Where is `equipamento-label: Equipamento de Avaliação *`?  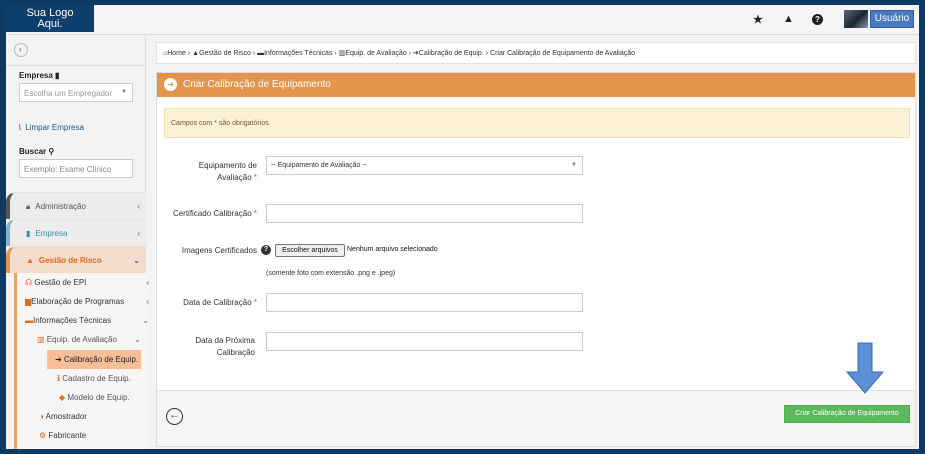
equipamento-label: Equipamento de Avaliação * is located at coordinates (227, 171).